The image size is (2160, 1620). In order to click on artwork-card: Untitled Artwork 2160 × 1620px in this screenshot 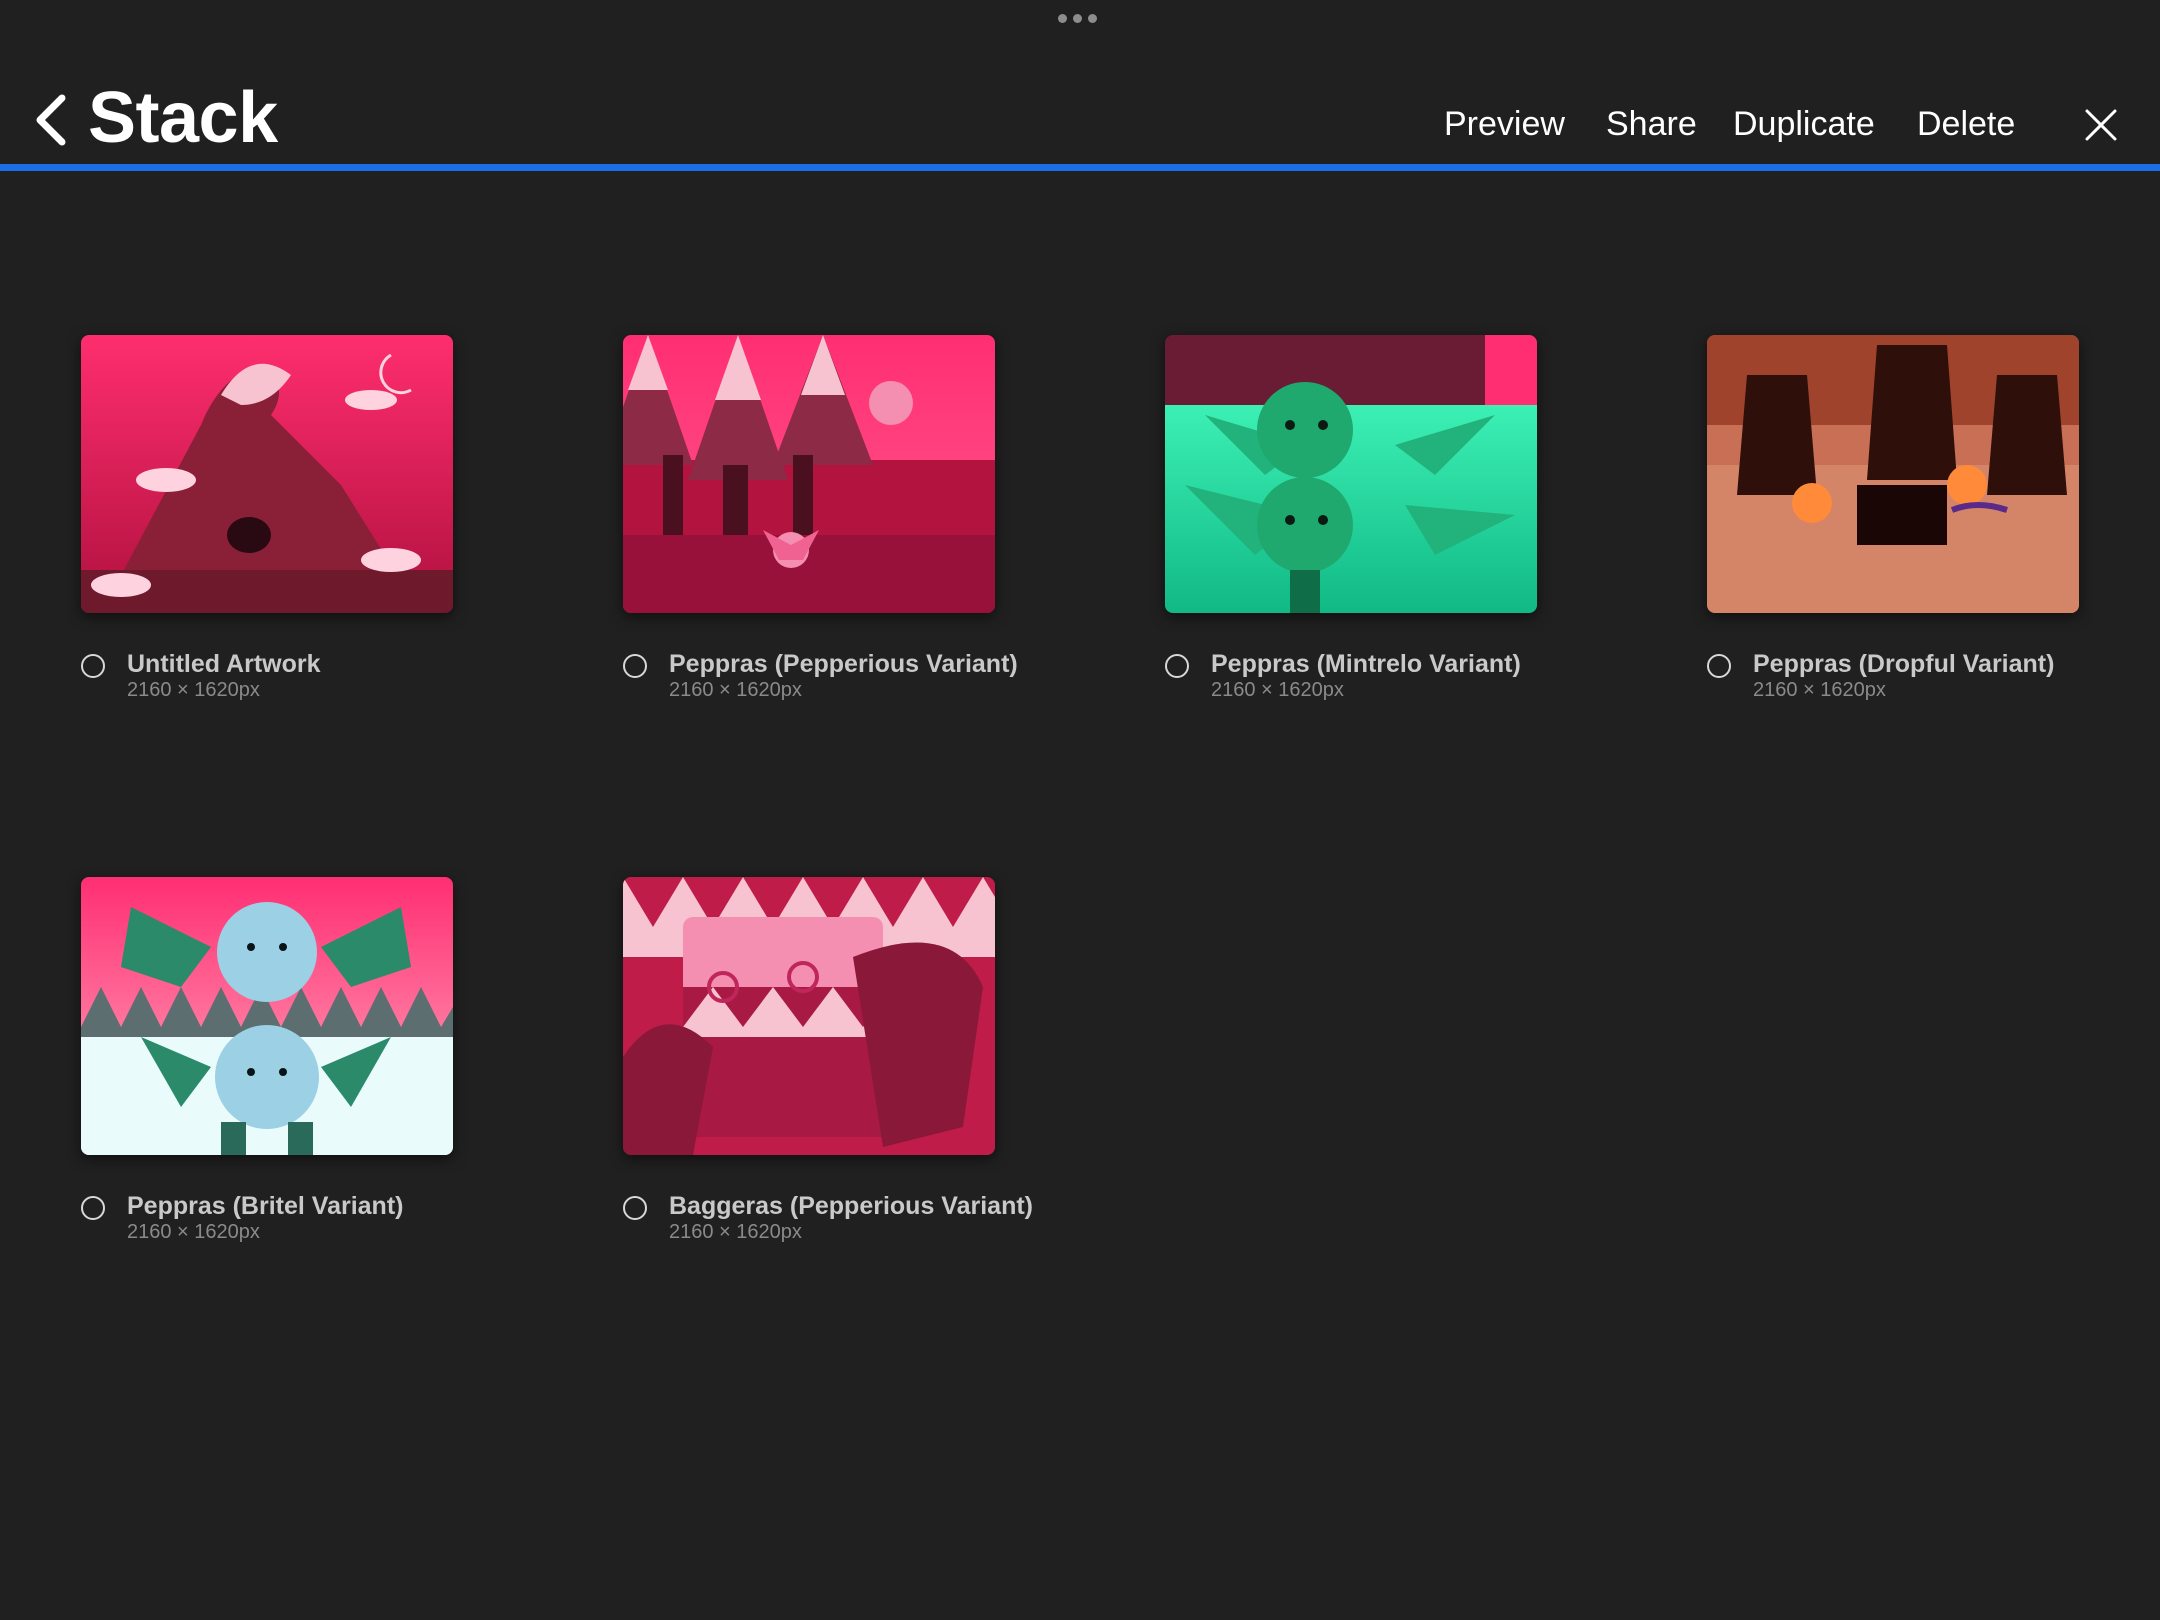, I will do `click(291, 525)`.